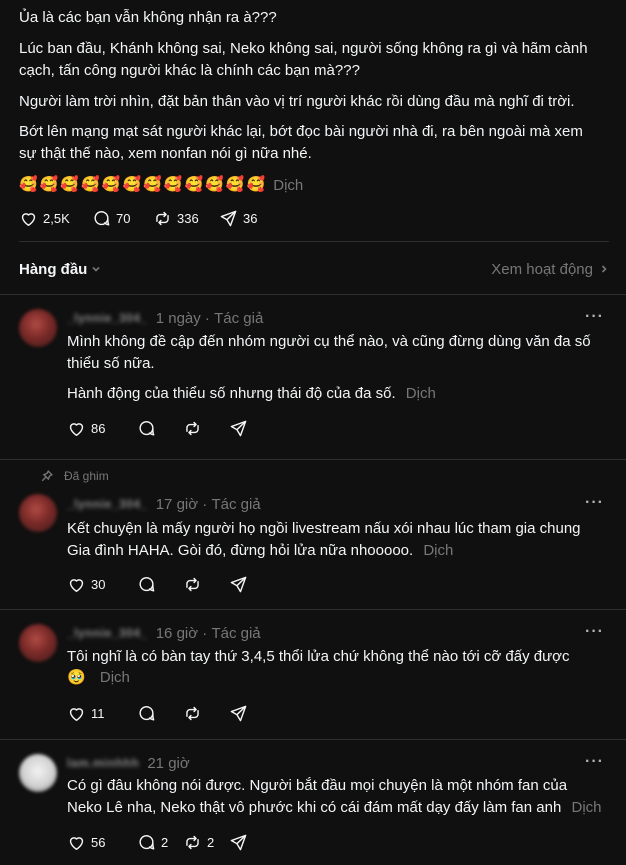  I want to click on view-activity-label: Xem hoạt động, so click(542, 269).